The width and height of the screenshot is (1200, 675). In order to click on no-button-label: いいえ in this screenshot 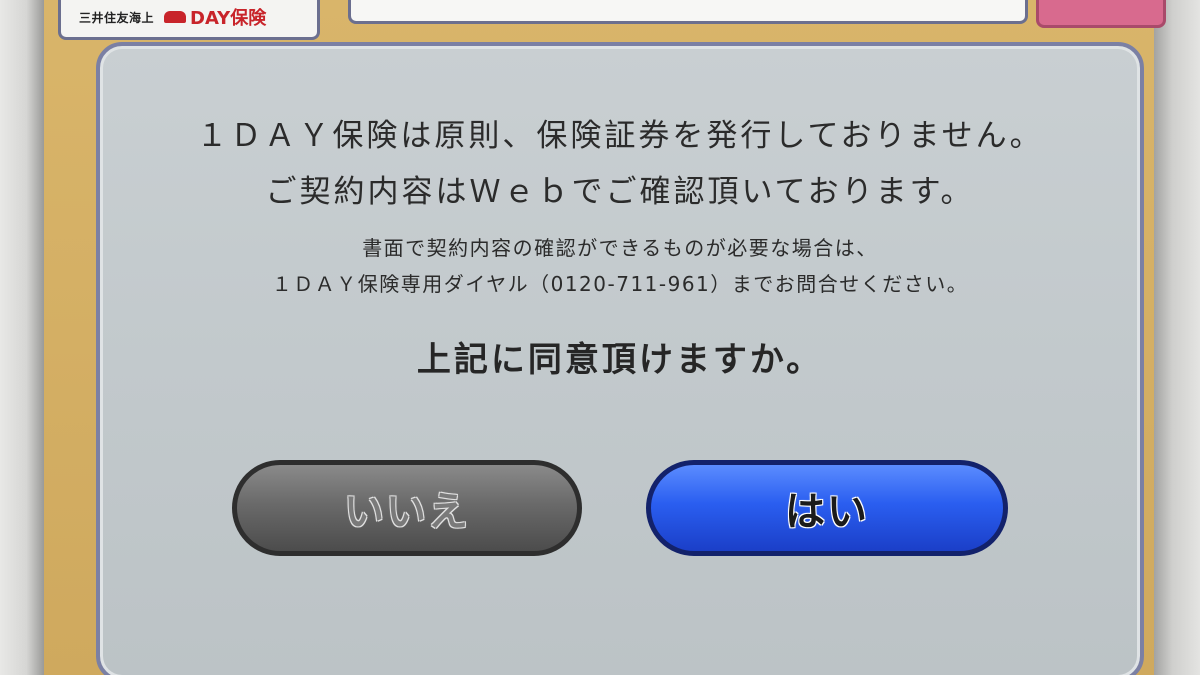, I will do `click(407, 512)`.